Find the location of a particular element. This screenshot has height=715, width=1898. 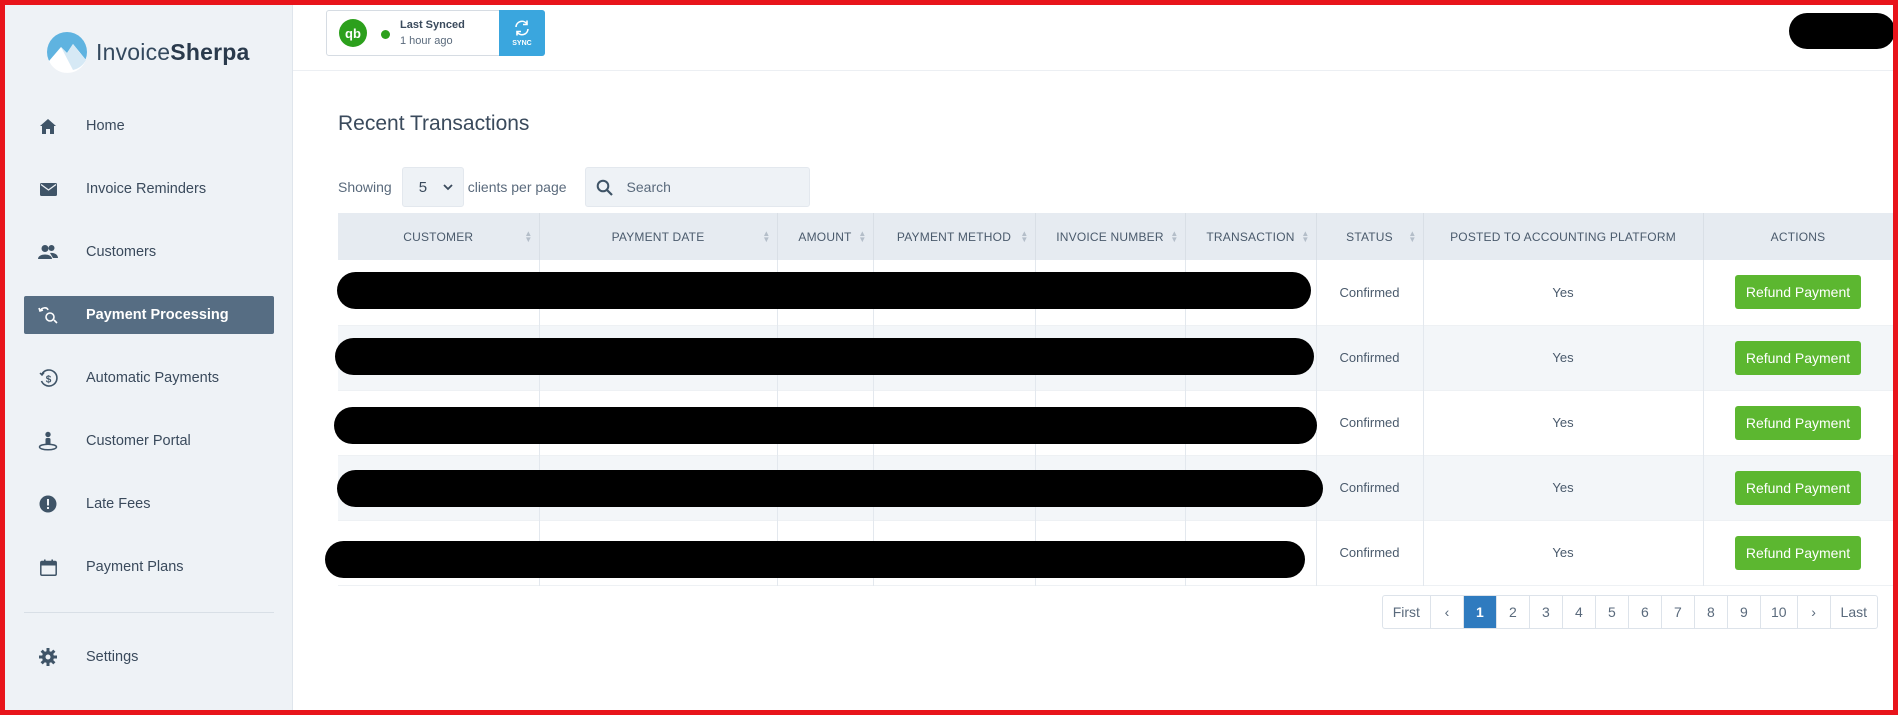

column-header-status: STATUS ▲ ▼ is located at coordinates (1370, 236).